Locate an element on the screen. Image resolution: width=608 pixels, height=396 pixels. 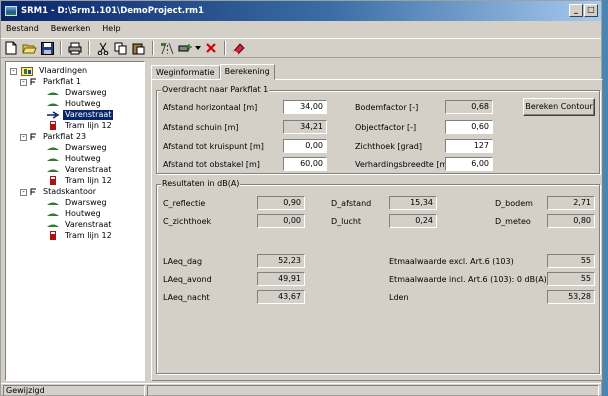
menu-bewerken: Bewerken is located at coordinates (71, 30).